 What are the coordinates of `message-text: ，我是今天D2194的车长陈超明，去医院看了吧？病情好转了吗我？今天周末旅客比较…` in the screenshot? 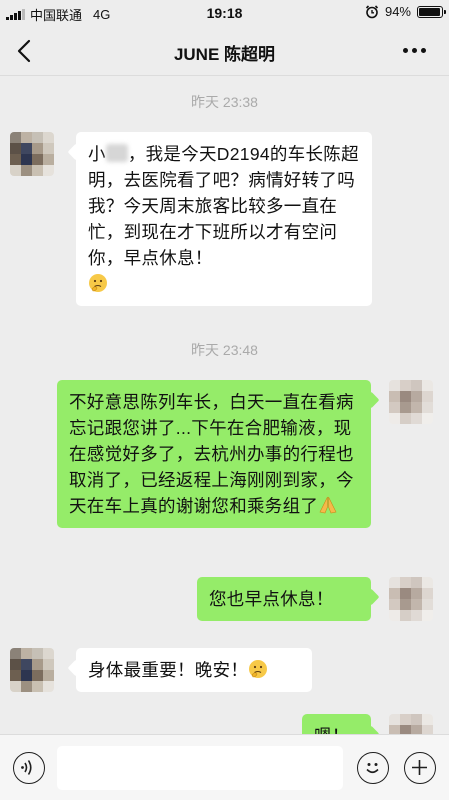 It's located at (223, 206).